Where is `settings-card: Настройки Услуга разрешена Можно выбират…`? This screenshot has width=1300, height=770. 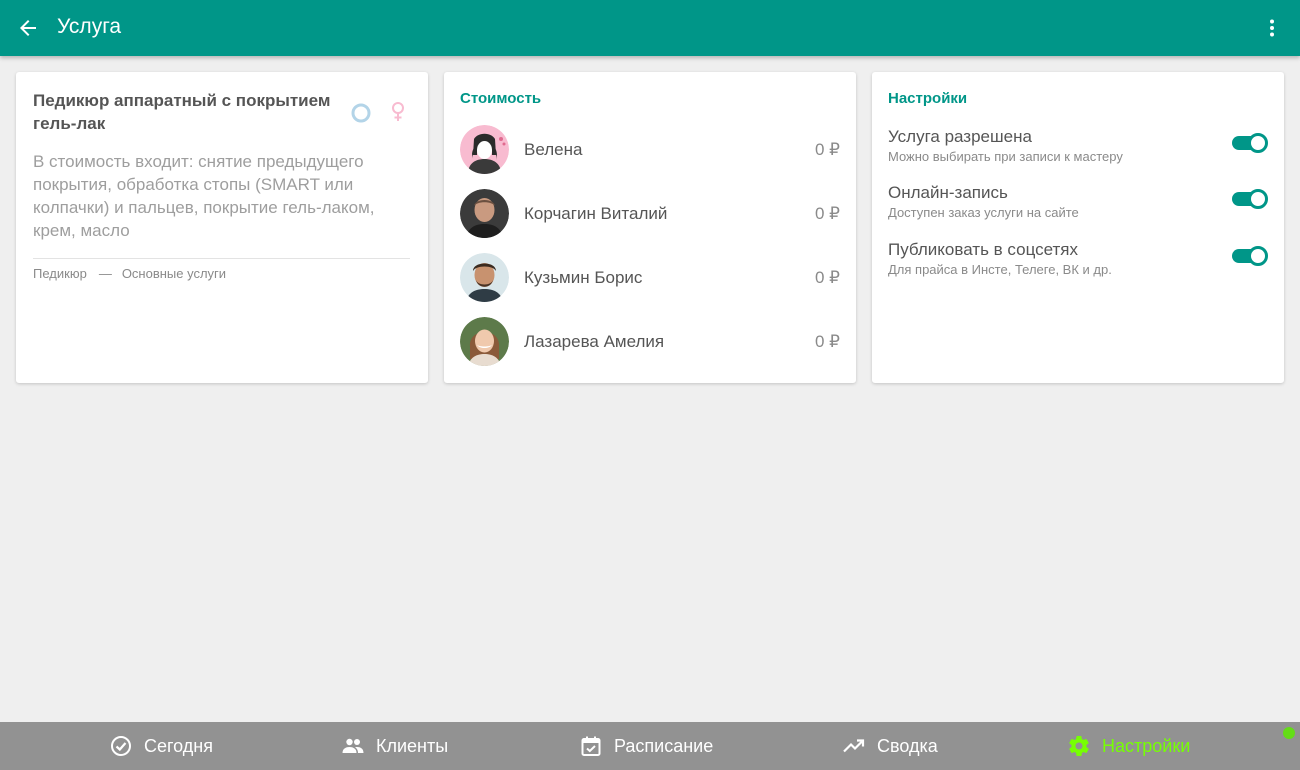
settings-card: Настройки Услуга разрешена Можно выбират… is located at coordinates (1078, 227).